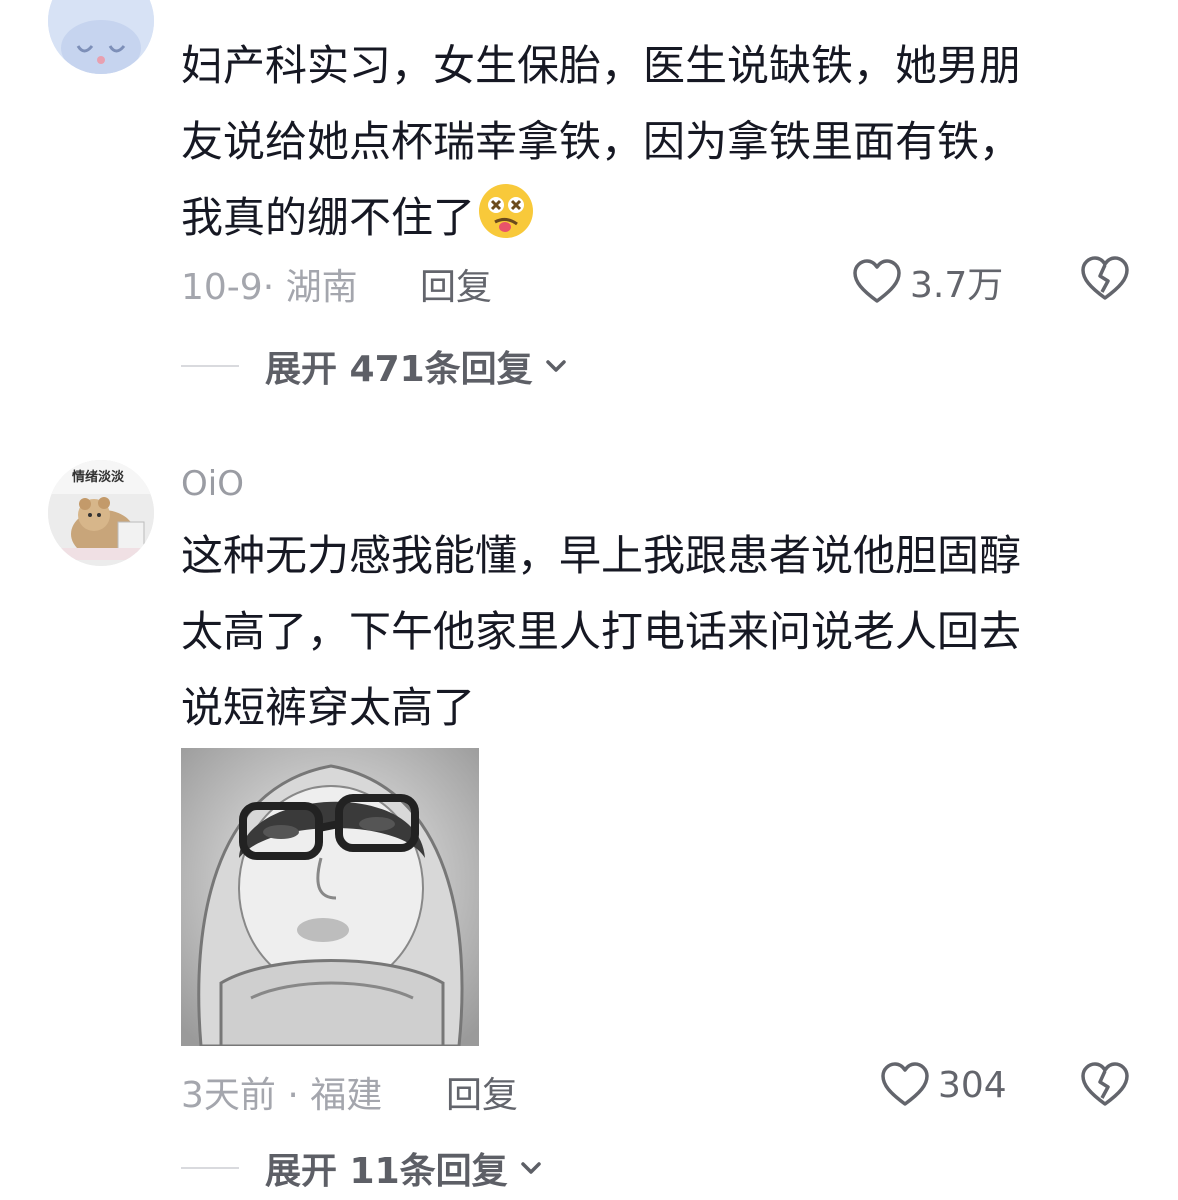 Image resolution: width=1178 pixels, height=1200 pixels. What do you see at coordinates (972, 1085) in the screenshot?
I see `like-count: 304` at bounding box center [972, 1085].